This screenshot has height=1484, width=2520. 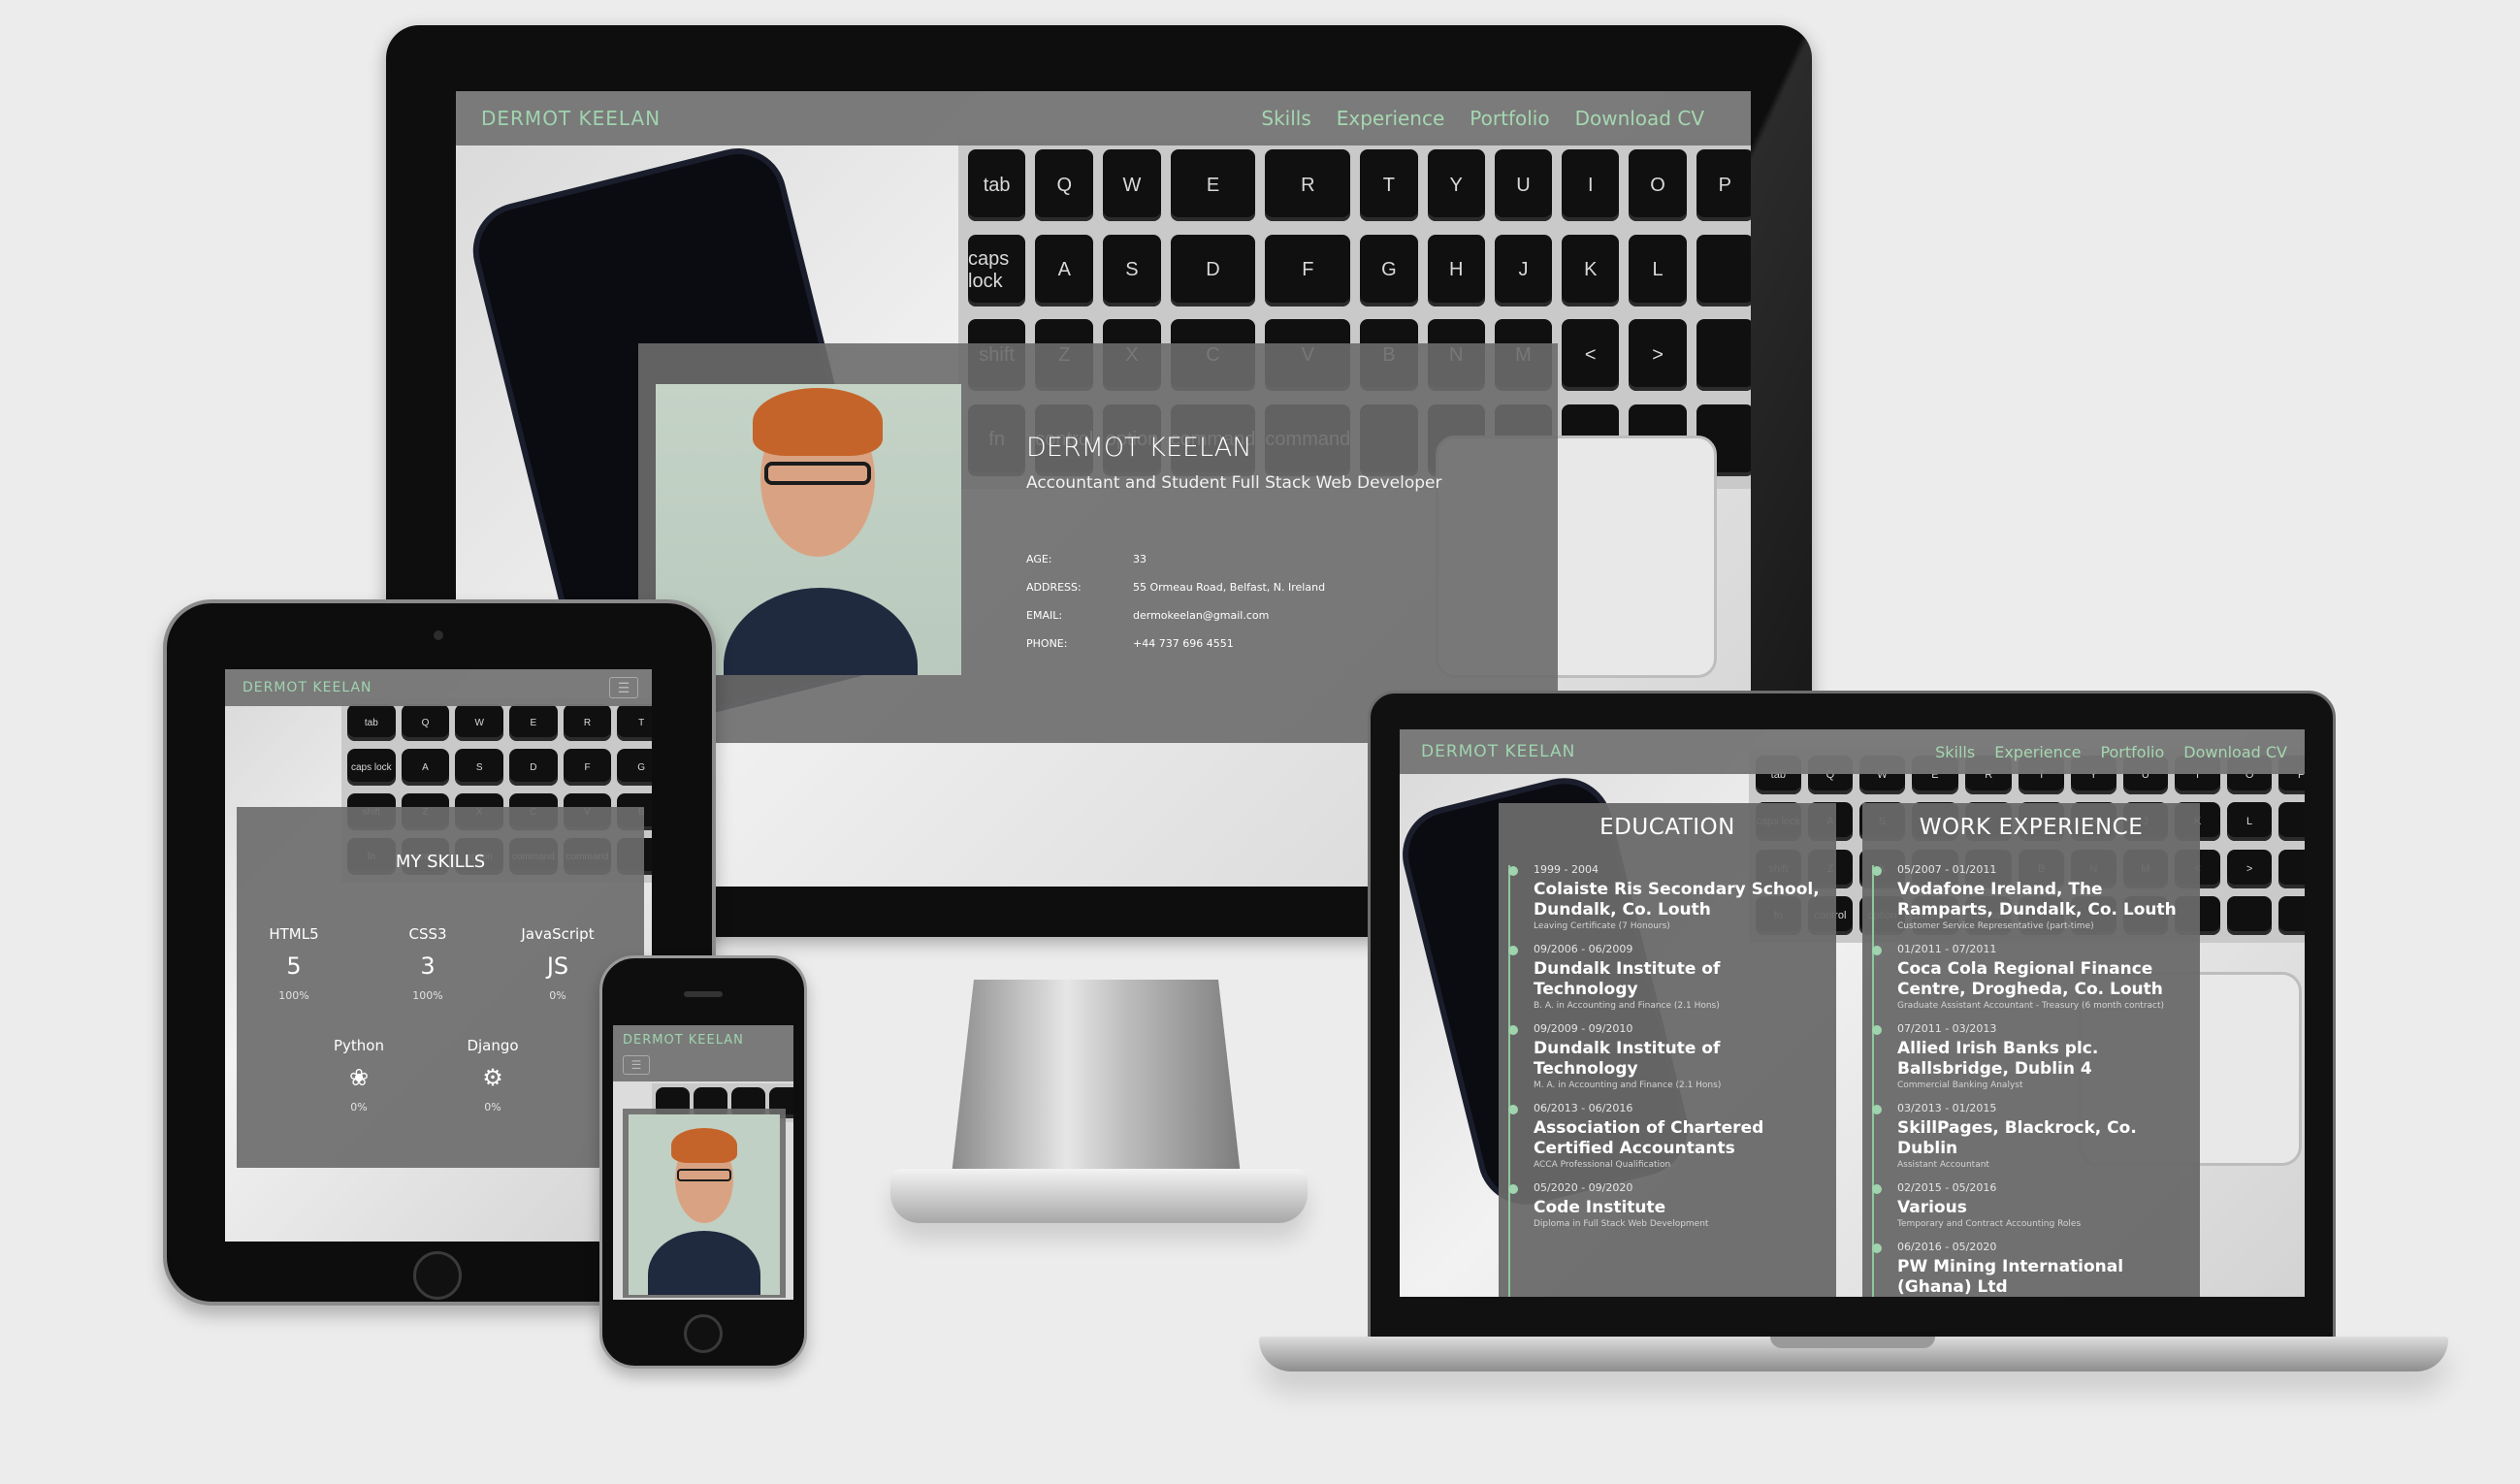 I want to click on entry-title: SkillPages, Blackrock, Co. Dublin, so click(x=2017, y=1138).